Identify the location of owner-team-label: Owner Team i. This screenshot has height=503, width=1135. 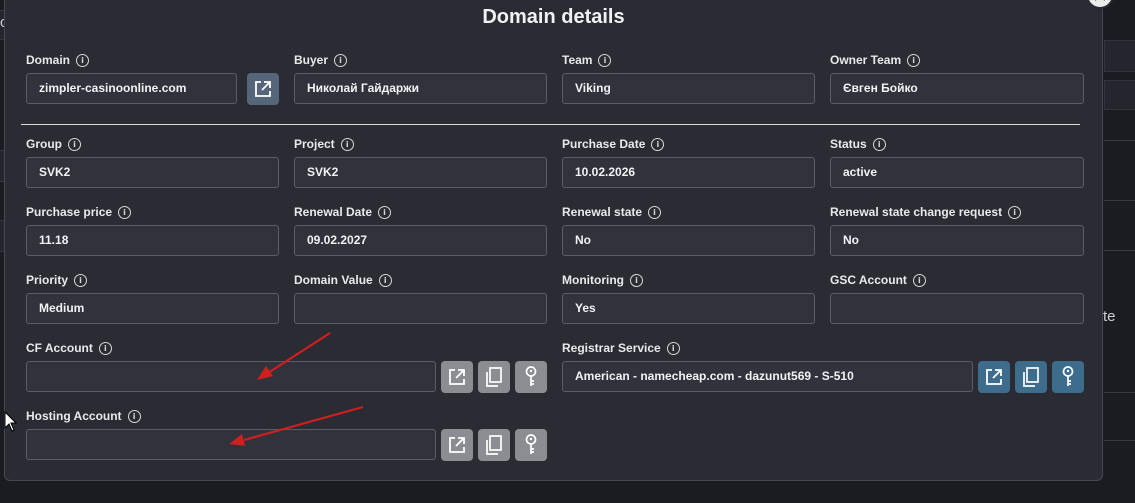
(875, 60).